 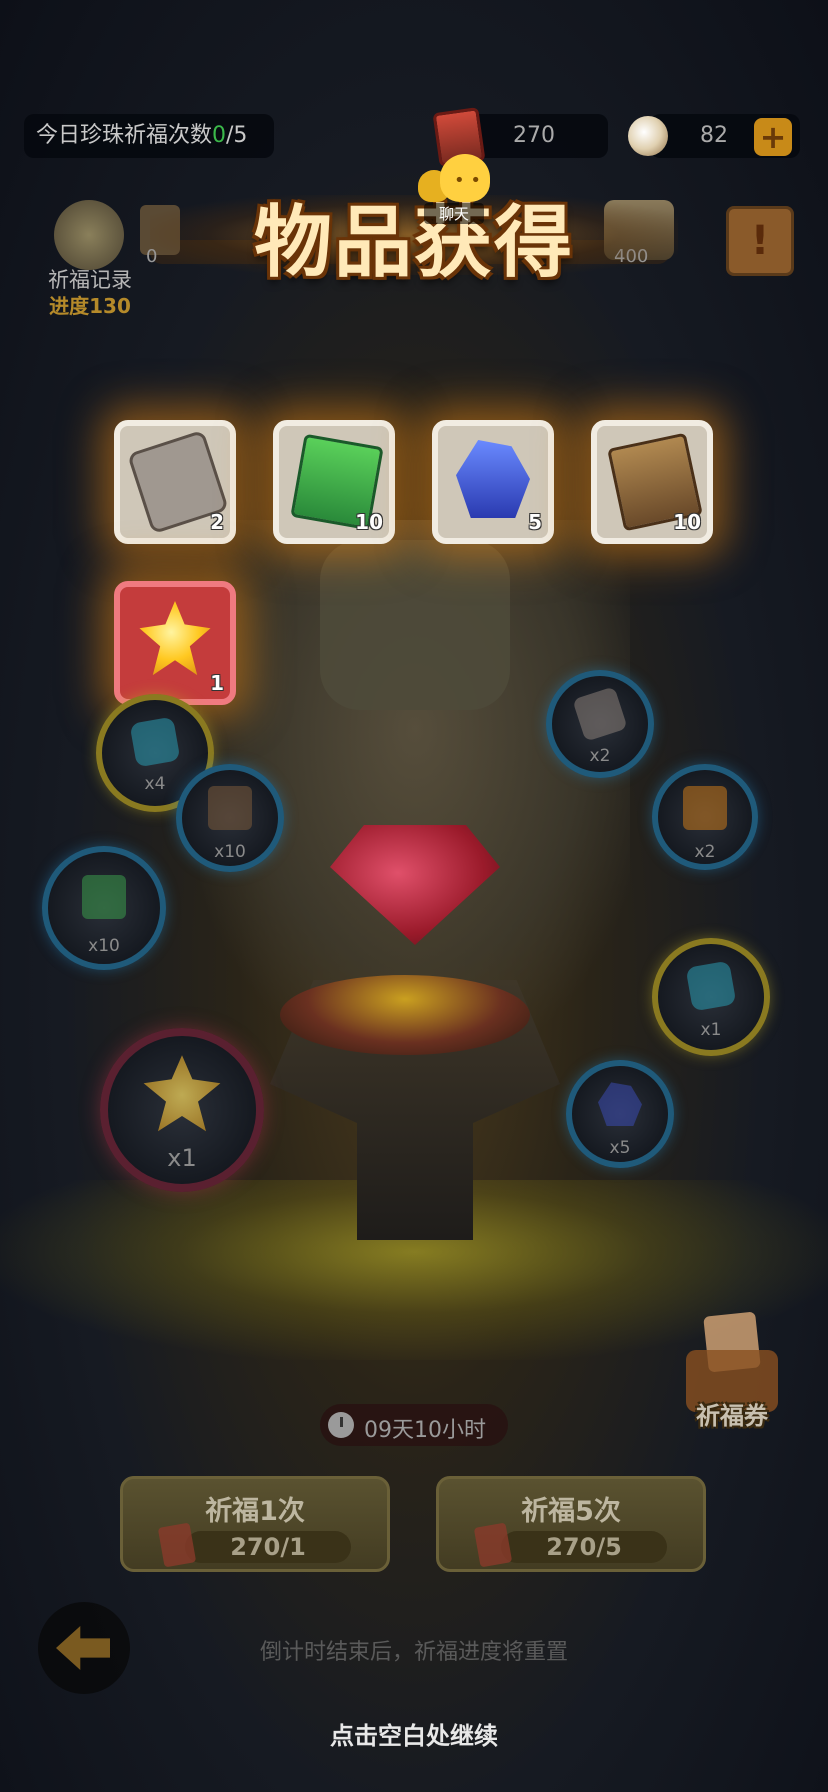 What do you see at coordinates (600, 714) in the screenshot?
I see `stone-tablet-icon` at bounding box center [600, 714].